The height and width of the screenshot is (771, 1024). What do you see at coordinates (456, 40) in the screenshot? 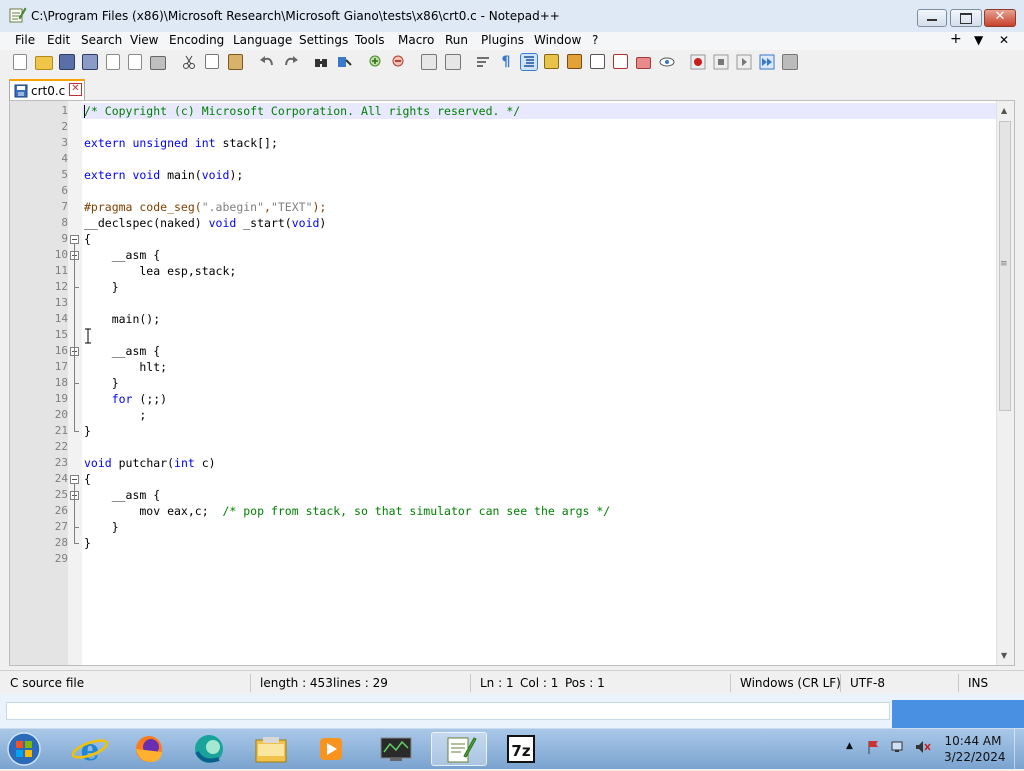
I see `menu-run: Run` at bounding box center [456, 40].